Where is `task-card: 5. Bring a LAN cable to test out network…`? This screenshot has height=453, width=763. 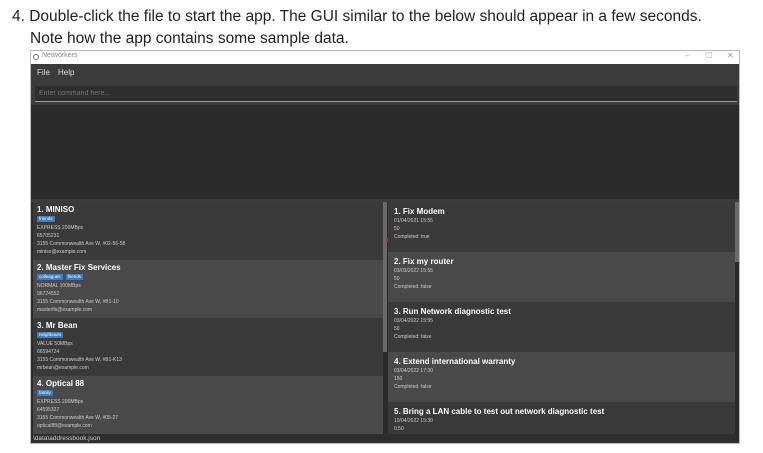
task-card: 5. Bring a LAN cable to test out network… is located at coordinates (561, 418).